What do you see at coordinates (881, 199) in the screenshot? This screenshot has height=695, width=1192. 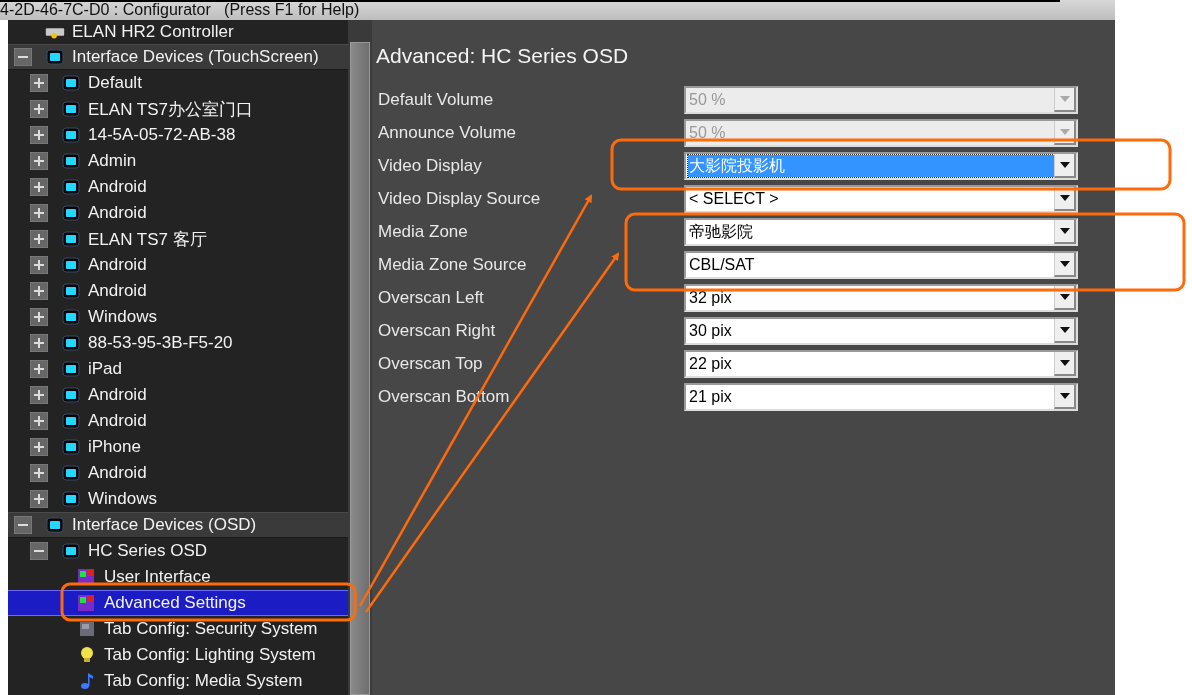 I see `dropdown-field: < SELECT >` at bounding box center [881, 199].